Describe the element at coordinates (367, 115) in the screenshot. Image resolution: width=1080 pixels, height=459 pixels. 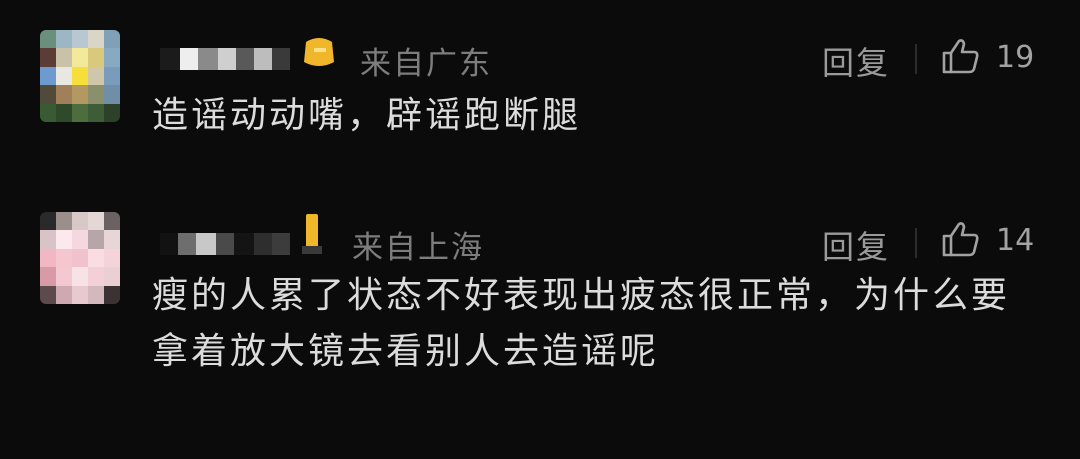
I see `comment-text: 造谣动动嘴，辟谣跑断腿` at that location.